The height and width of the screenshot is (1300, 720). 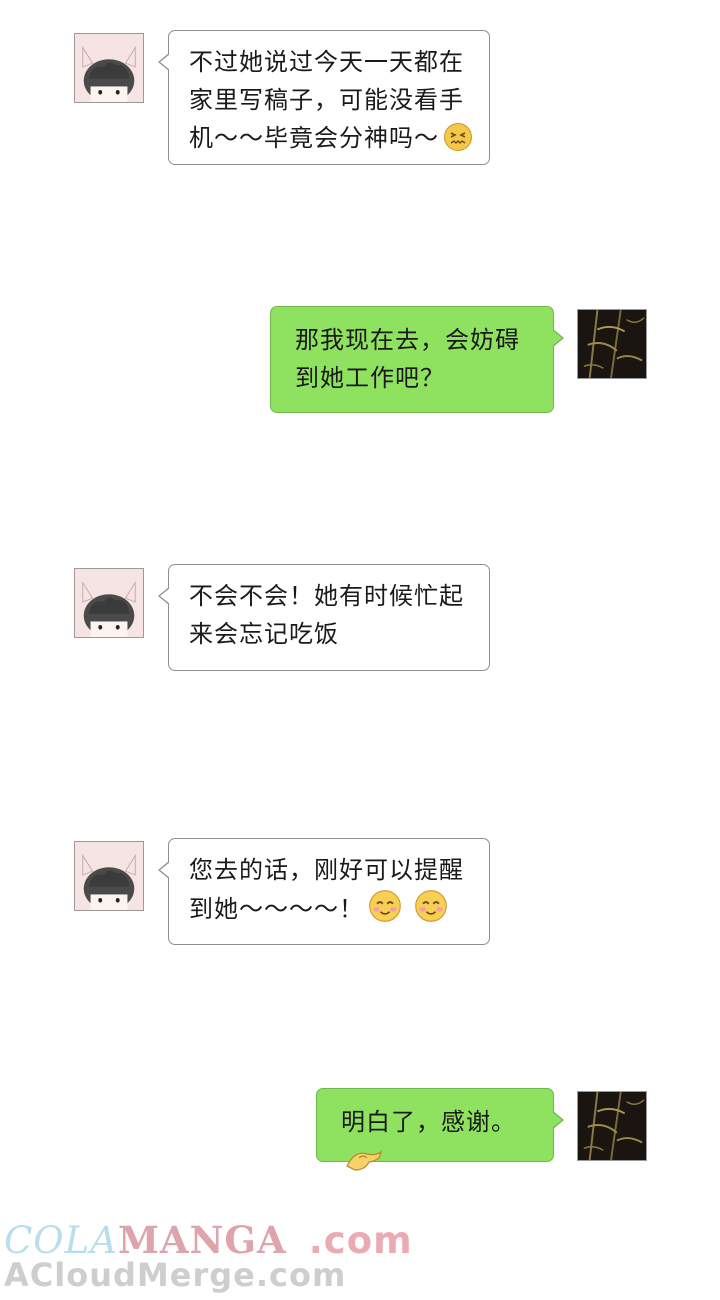 I want to click on message-line: 机～～毕竟会分神吗～, so click(x=332, y=138).